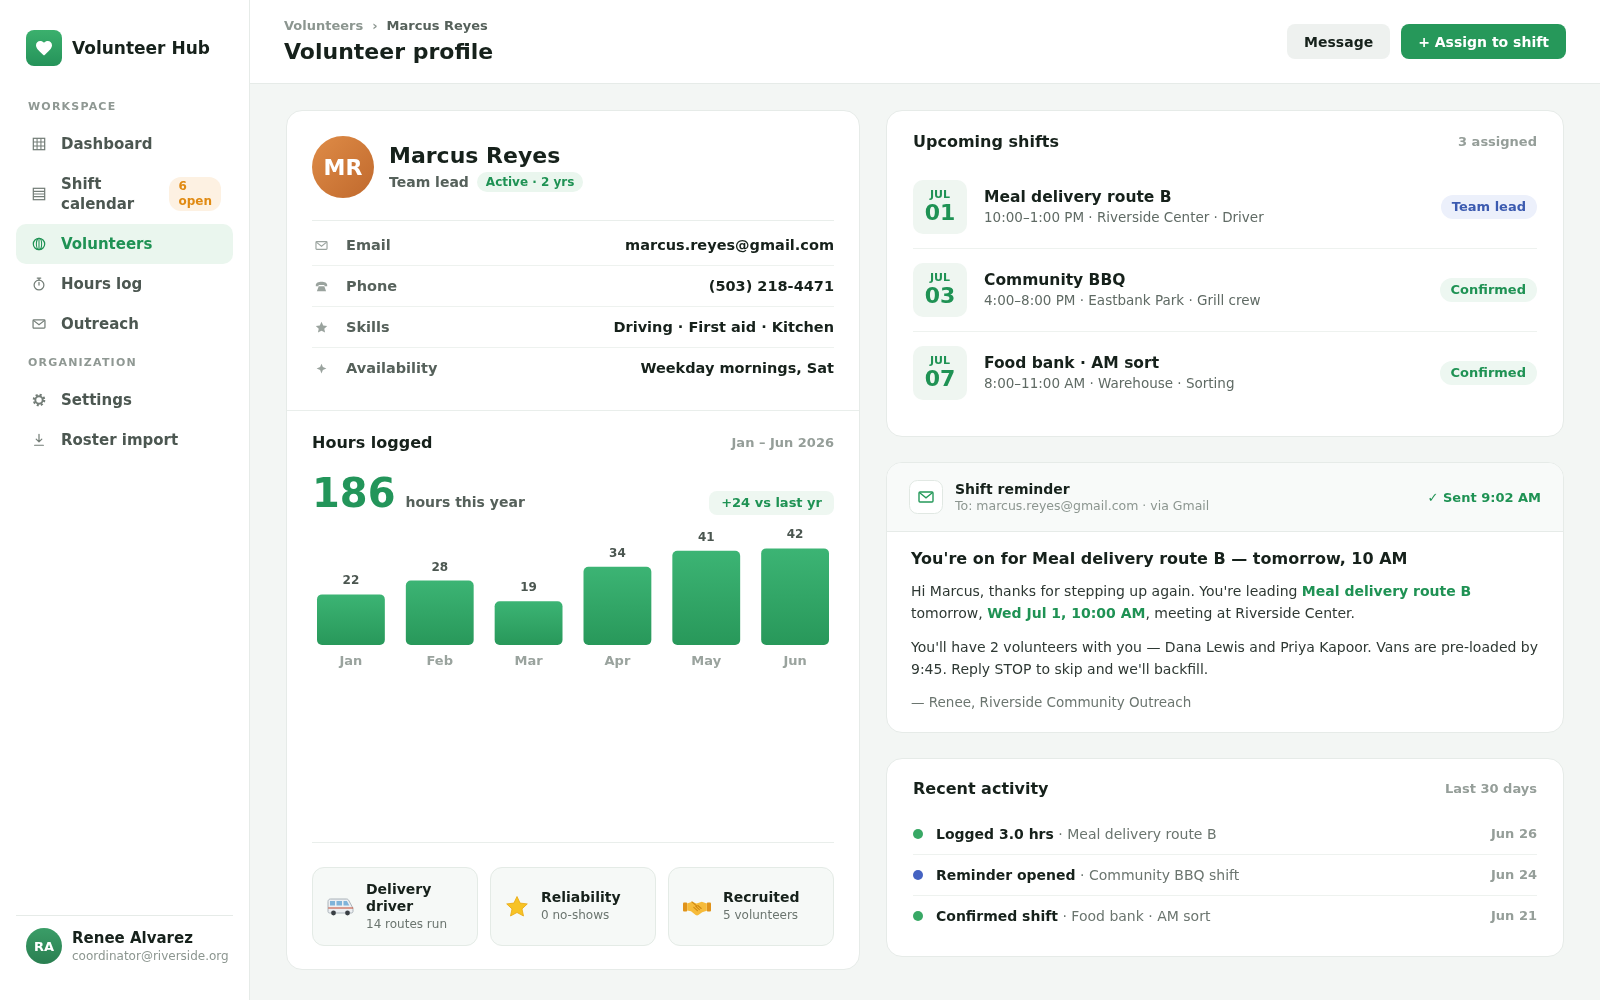 The image size is (1600, 1000). Describe the element at coordinates (986, 142) in the screenshot. I see `section-title: Upcoming shifts` at that location.